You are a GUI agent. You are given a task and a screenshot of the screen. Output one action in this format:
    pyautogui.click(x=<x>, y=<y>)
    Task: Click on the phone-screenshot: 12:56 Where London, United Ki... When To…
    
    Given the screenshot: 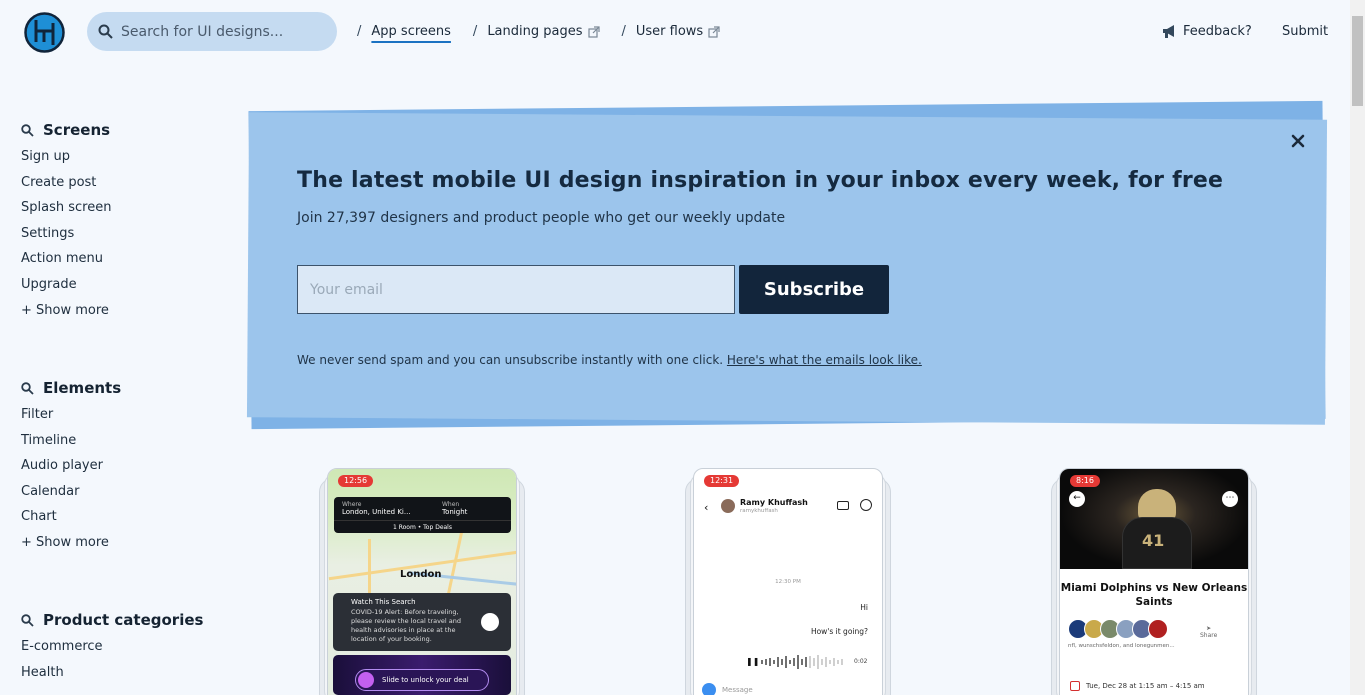 What is the action you would take?
    pyautogui.click(x=422, y=581)
    